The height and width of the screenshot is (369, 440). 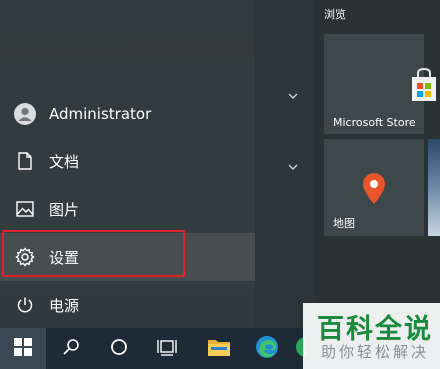 I want to click on start-button, so click(x=23, y=348).